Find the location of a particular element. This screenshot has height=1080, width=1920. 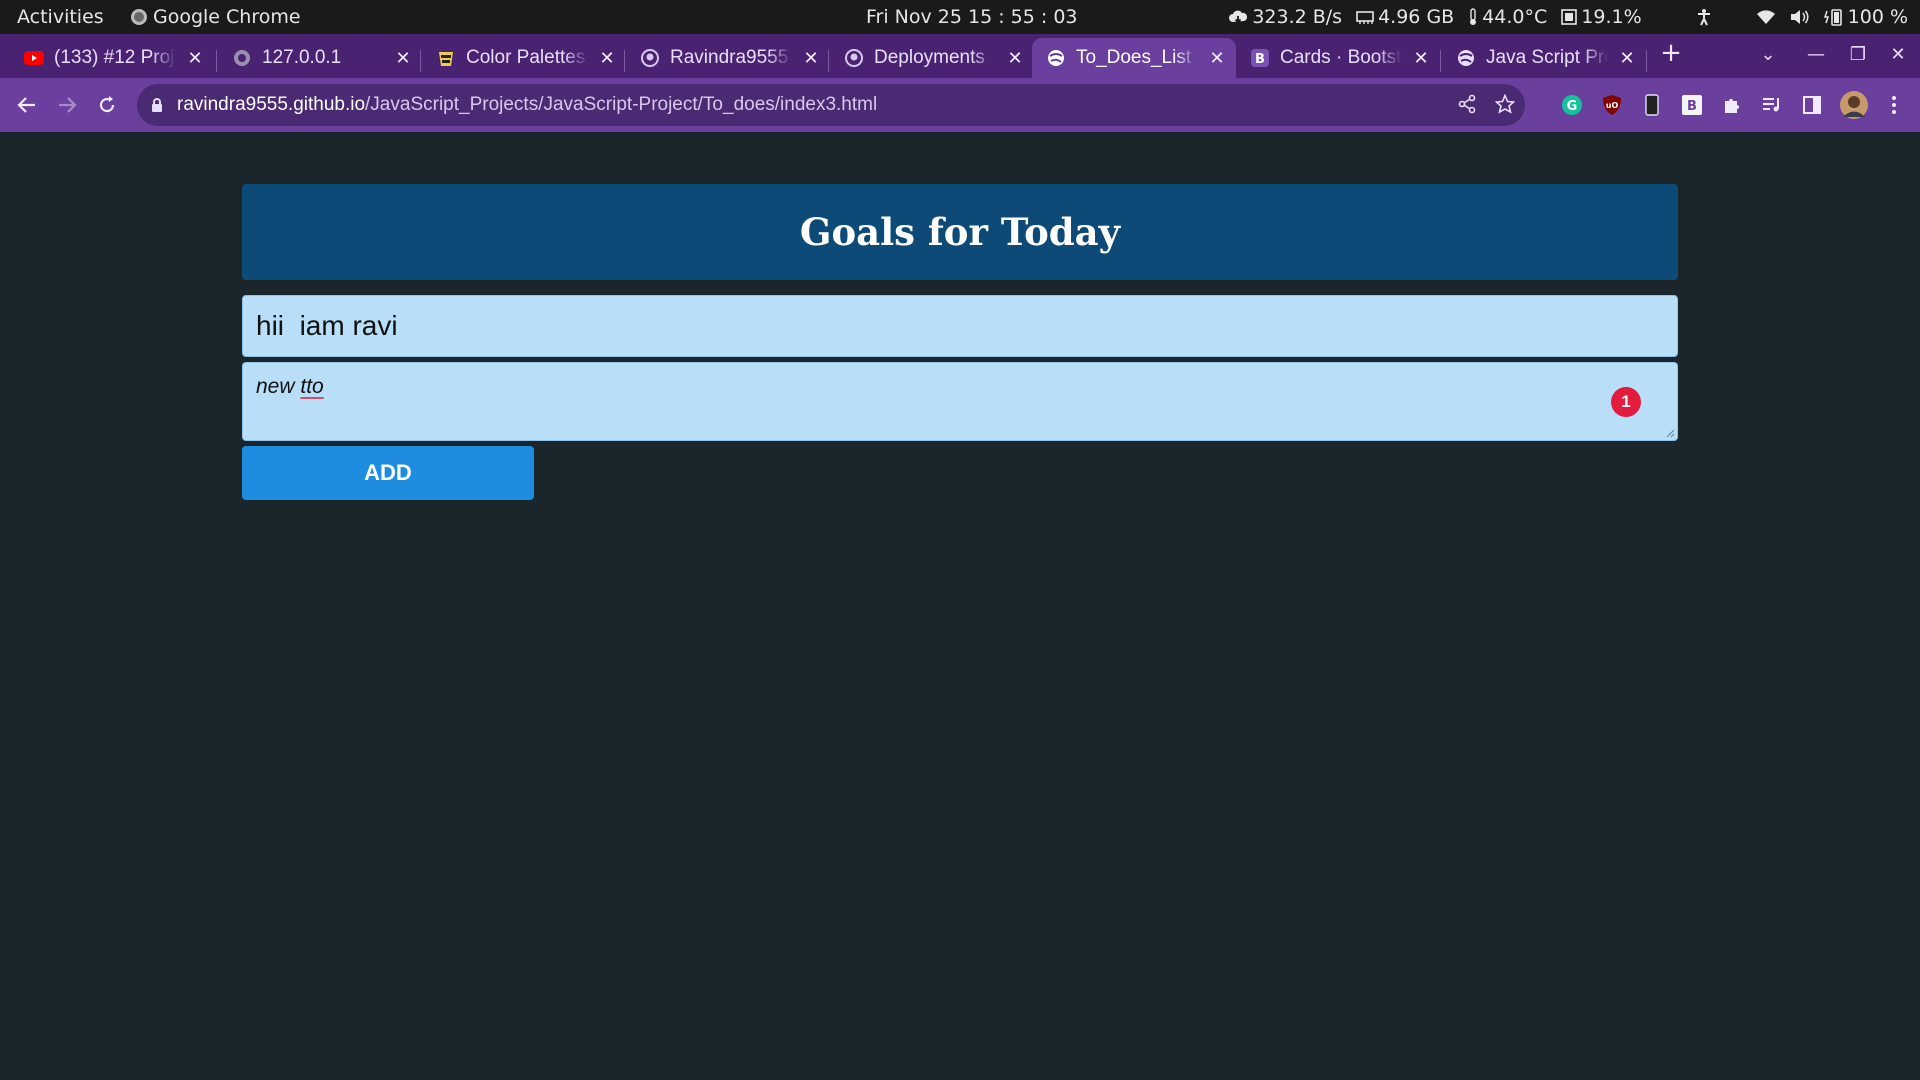

restore-button: ❐ is located at coordinates (1858, 54).